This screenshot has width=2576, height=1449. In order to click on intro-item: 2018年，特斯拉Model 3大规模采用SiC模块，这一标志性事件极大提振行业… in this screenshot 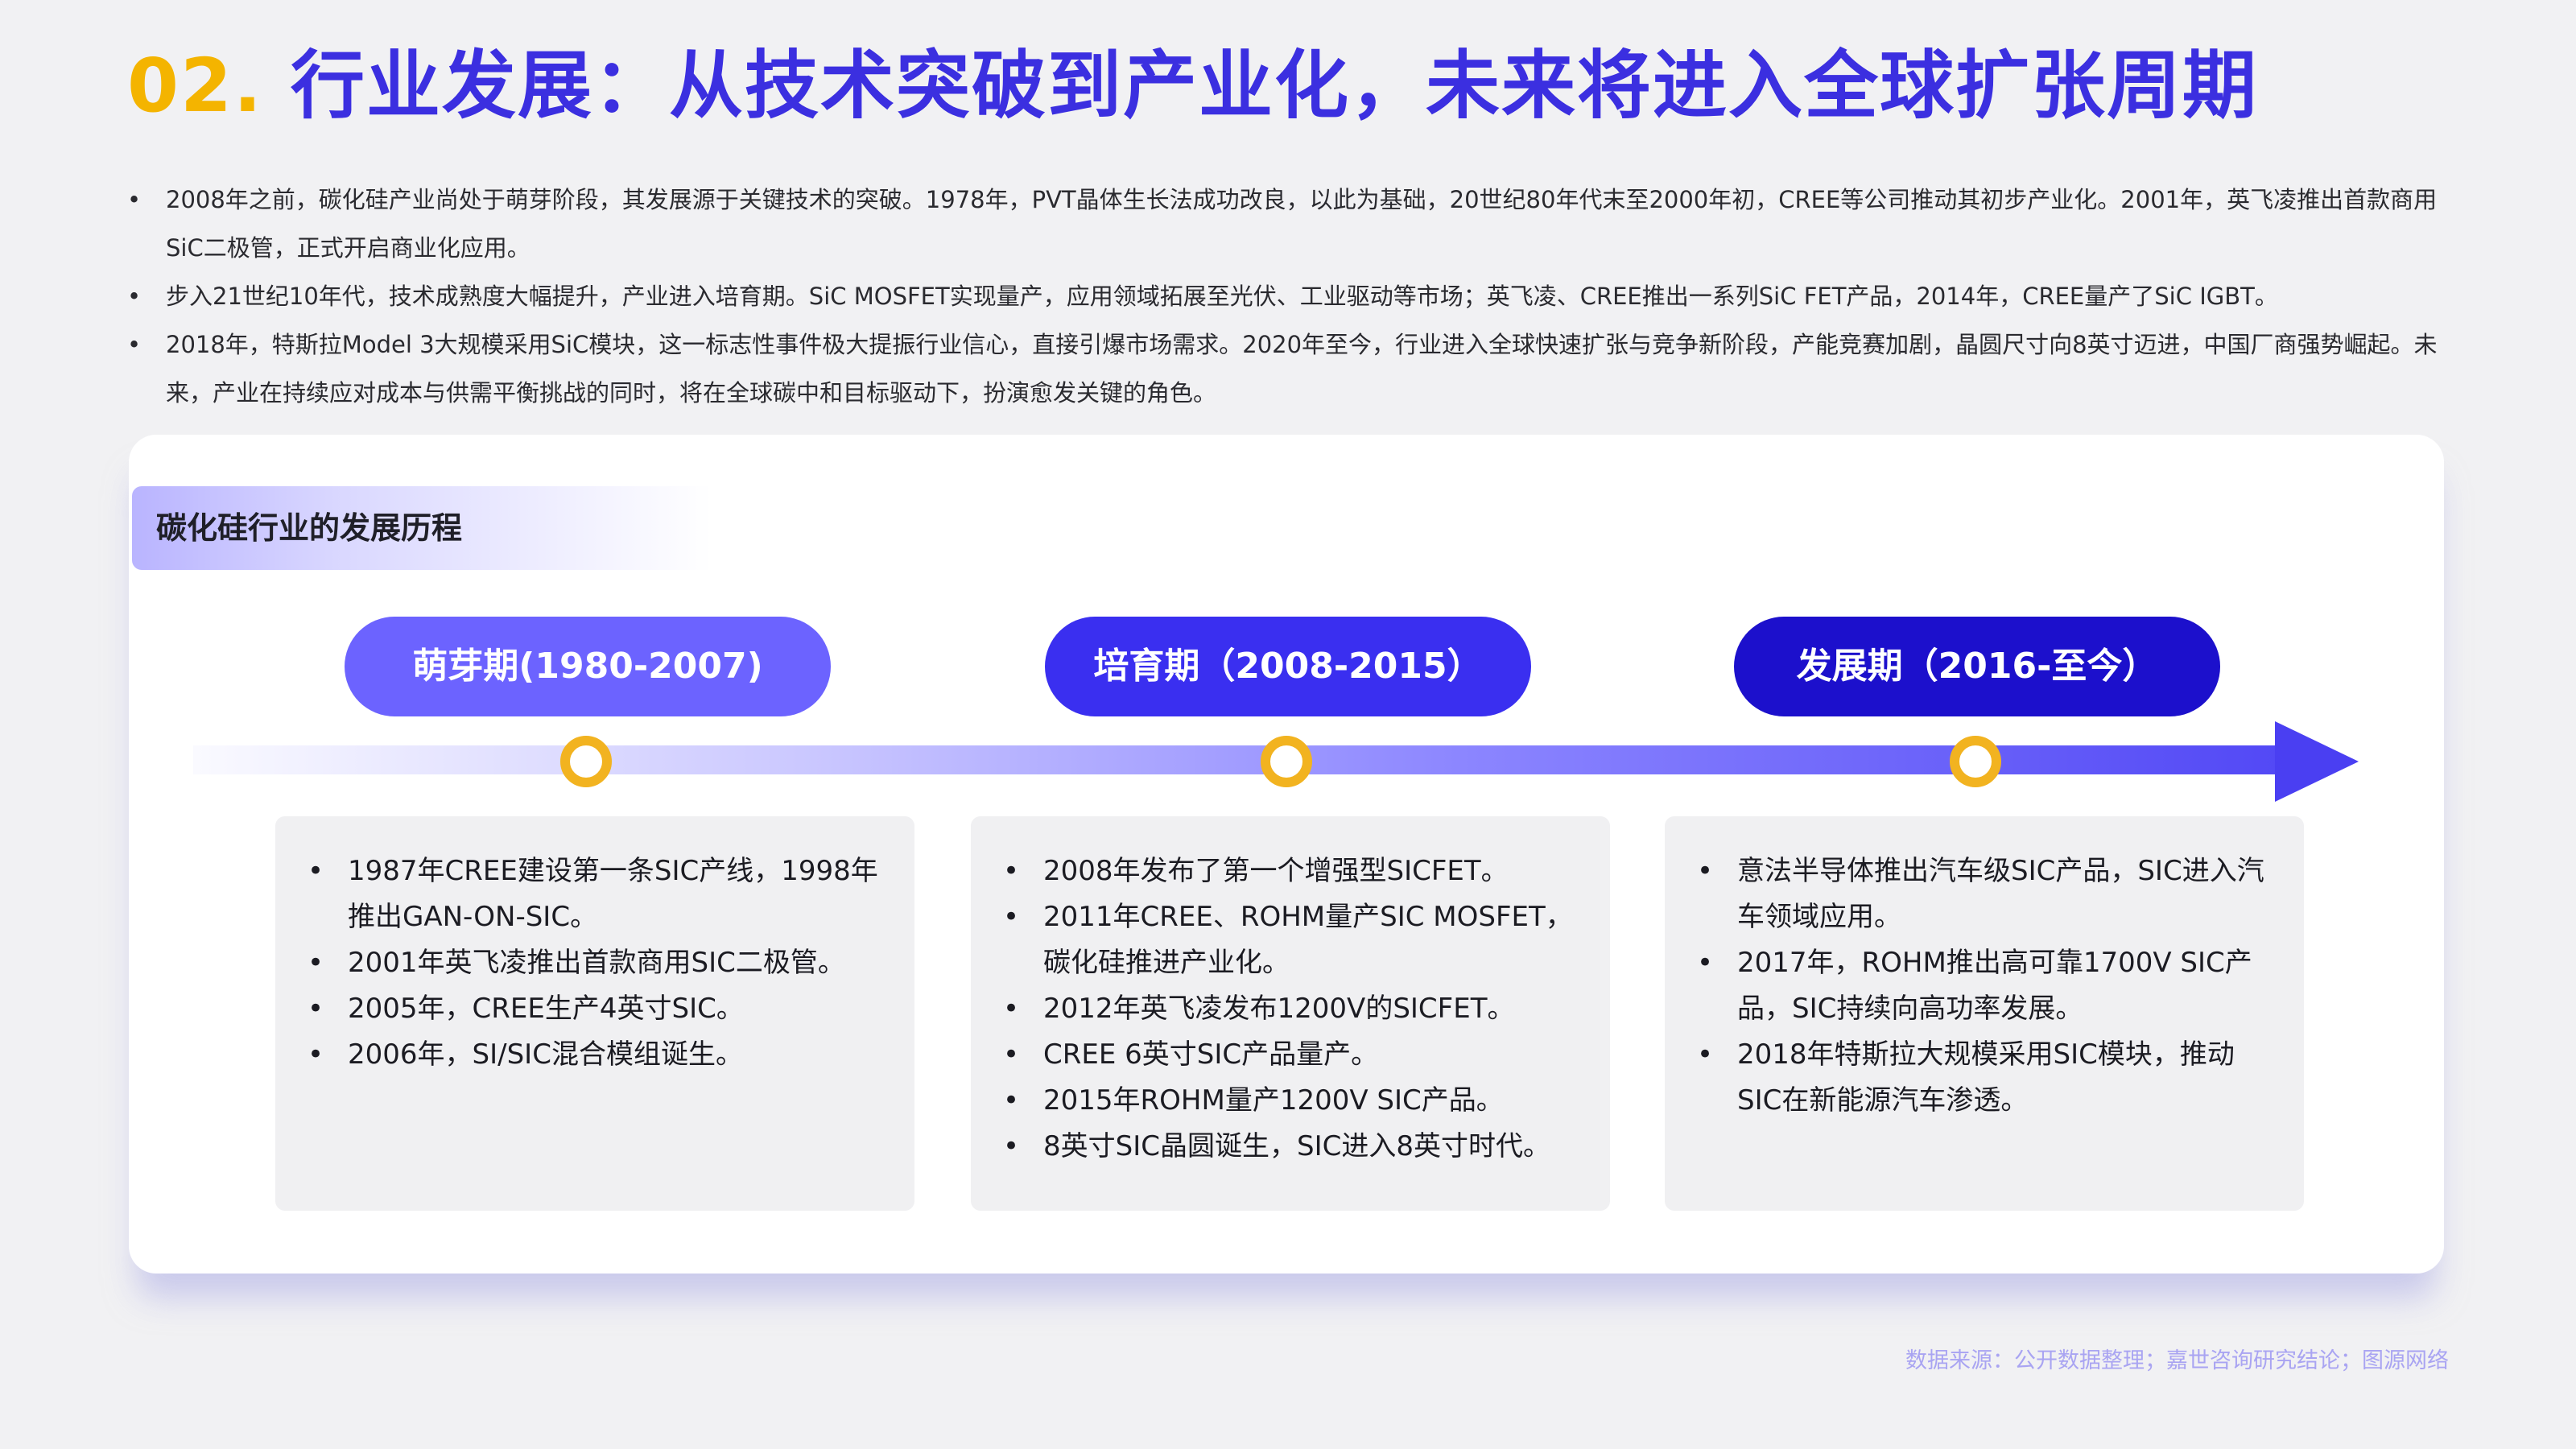, I will do `click(1294, 368)`.